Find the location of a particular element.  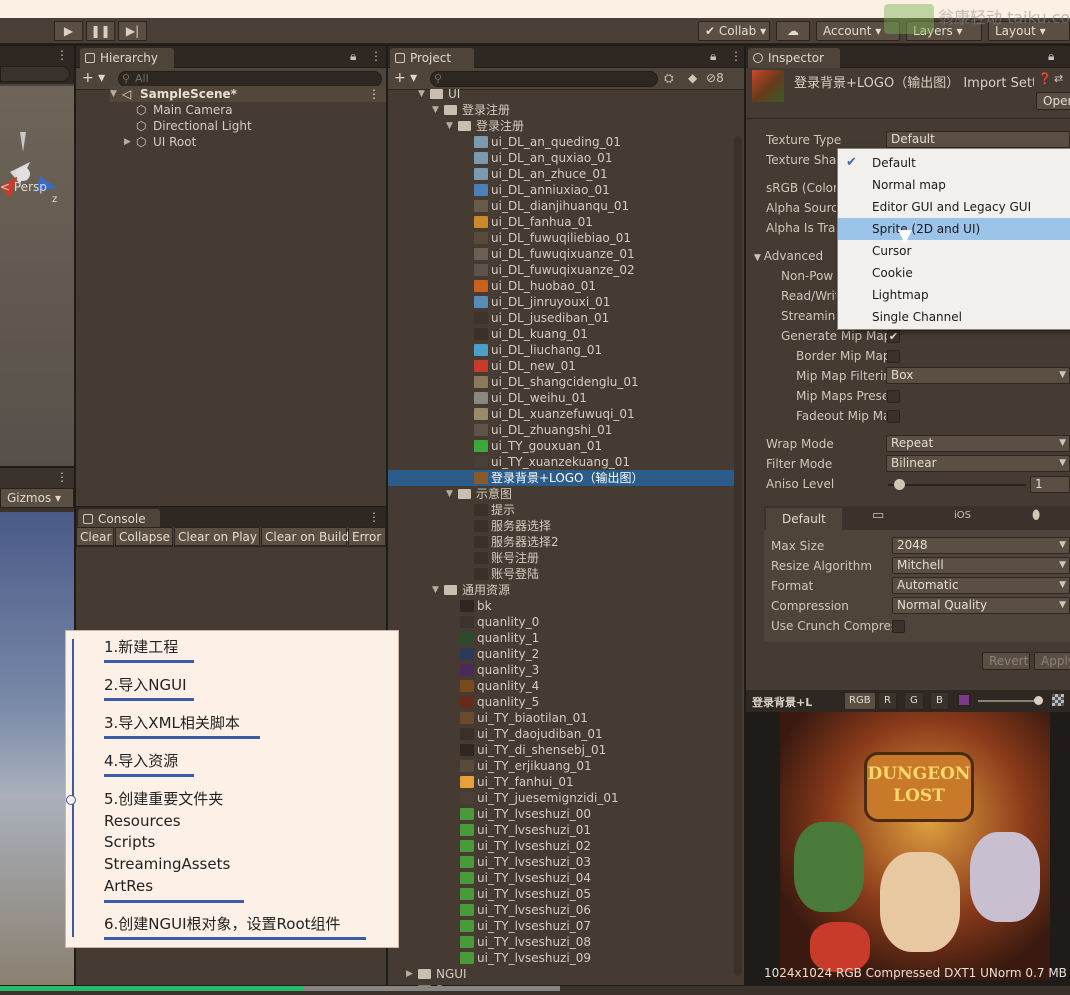

popup-option: Single Channel is located at coordinates (954, 317).